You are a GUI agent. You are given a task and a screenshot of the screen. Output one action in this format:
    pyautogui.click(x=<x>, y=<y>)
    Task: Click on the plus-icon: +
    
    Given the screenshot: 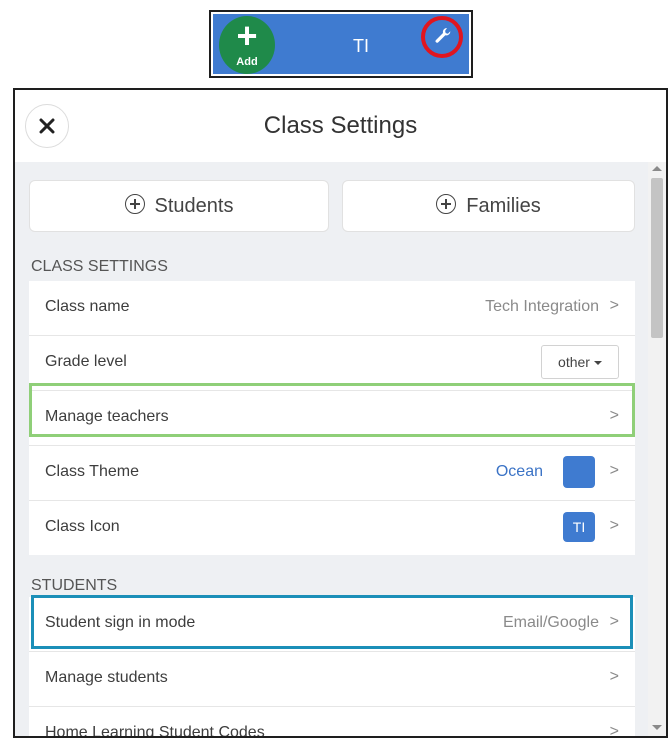 What is the action you would take?
    pyautogui.click(x=247, y=35)
    